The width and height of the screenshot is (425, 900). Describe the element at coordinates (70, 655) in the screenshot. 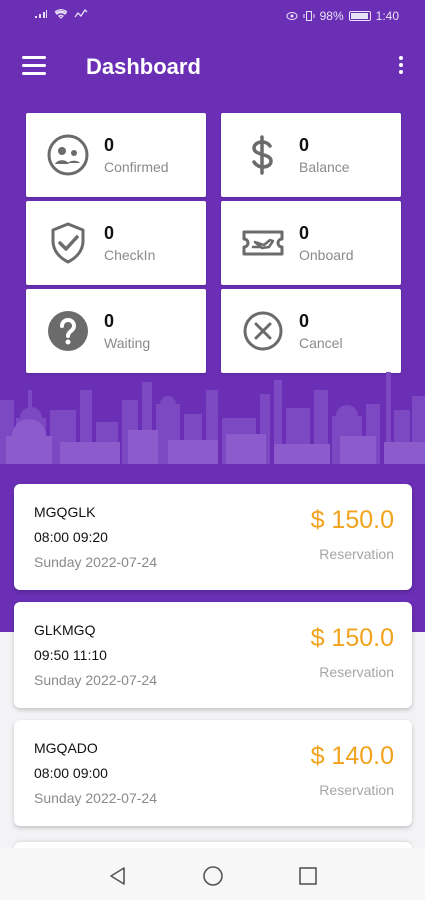

I see `departure-arrival-time: 09:50 11:10` at that location.